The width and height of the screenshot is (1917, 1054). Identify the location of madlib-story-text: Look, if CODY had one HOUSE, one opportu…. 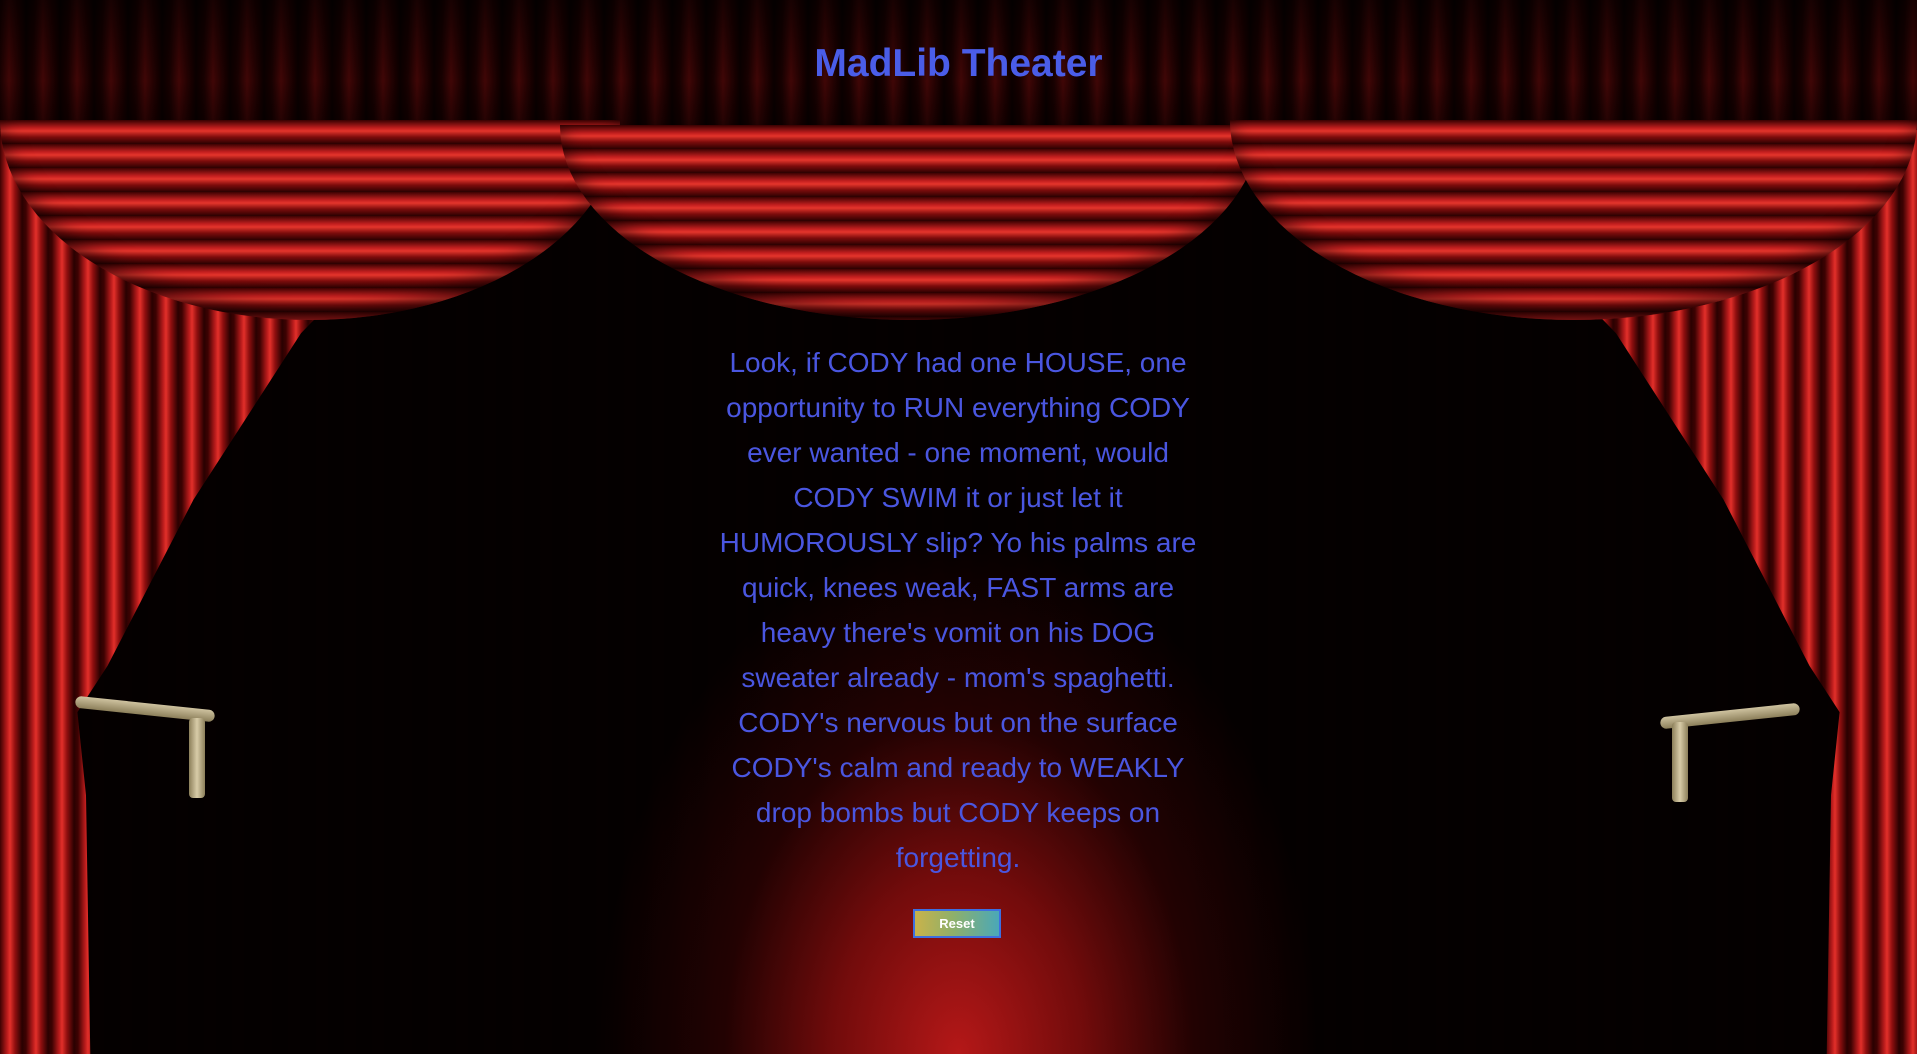
(958, 610).